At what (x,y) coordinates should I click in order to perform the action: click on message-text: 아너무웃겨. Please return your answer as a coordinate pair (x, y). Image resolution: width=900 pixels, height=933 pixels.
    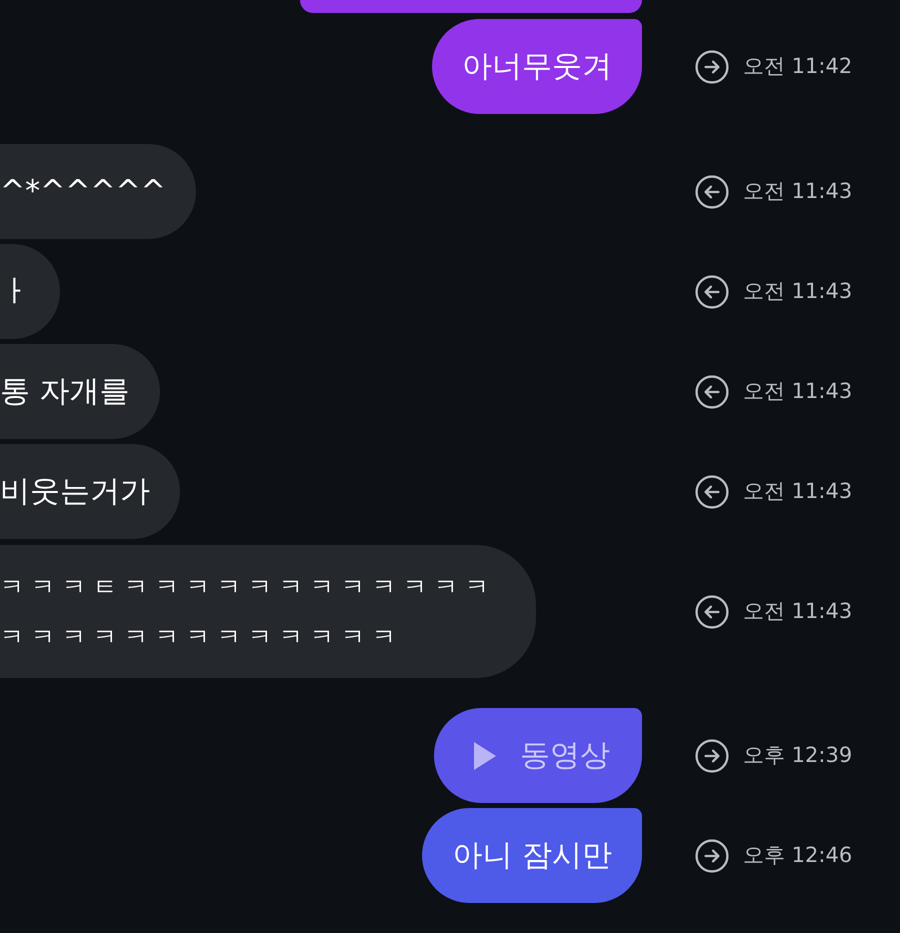
    Looking at the image, I should click on (537, 67).